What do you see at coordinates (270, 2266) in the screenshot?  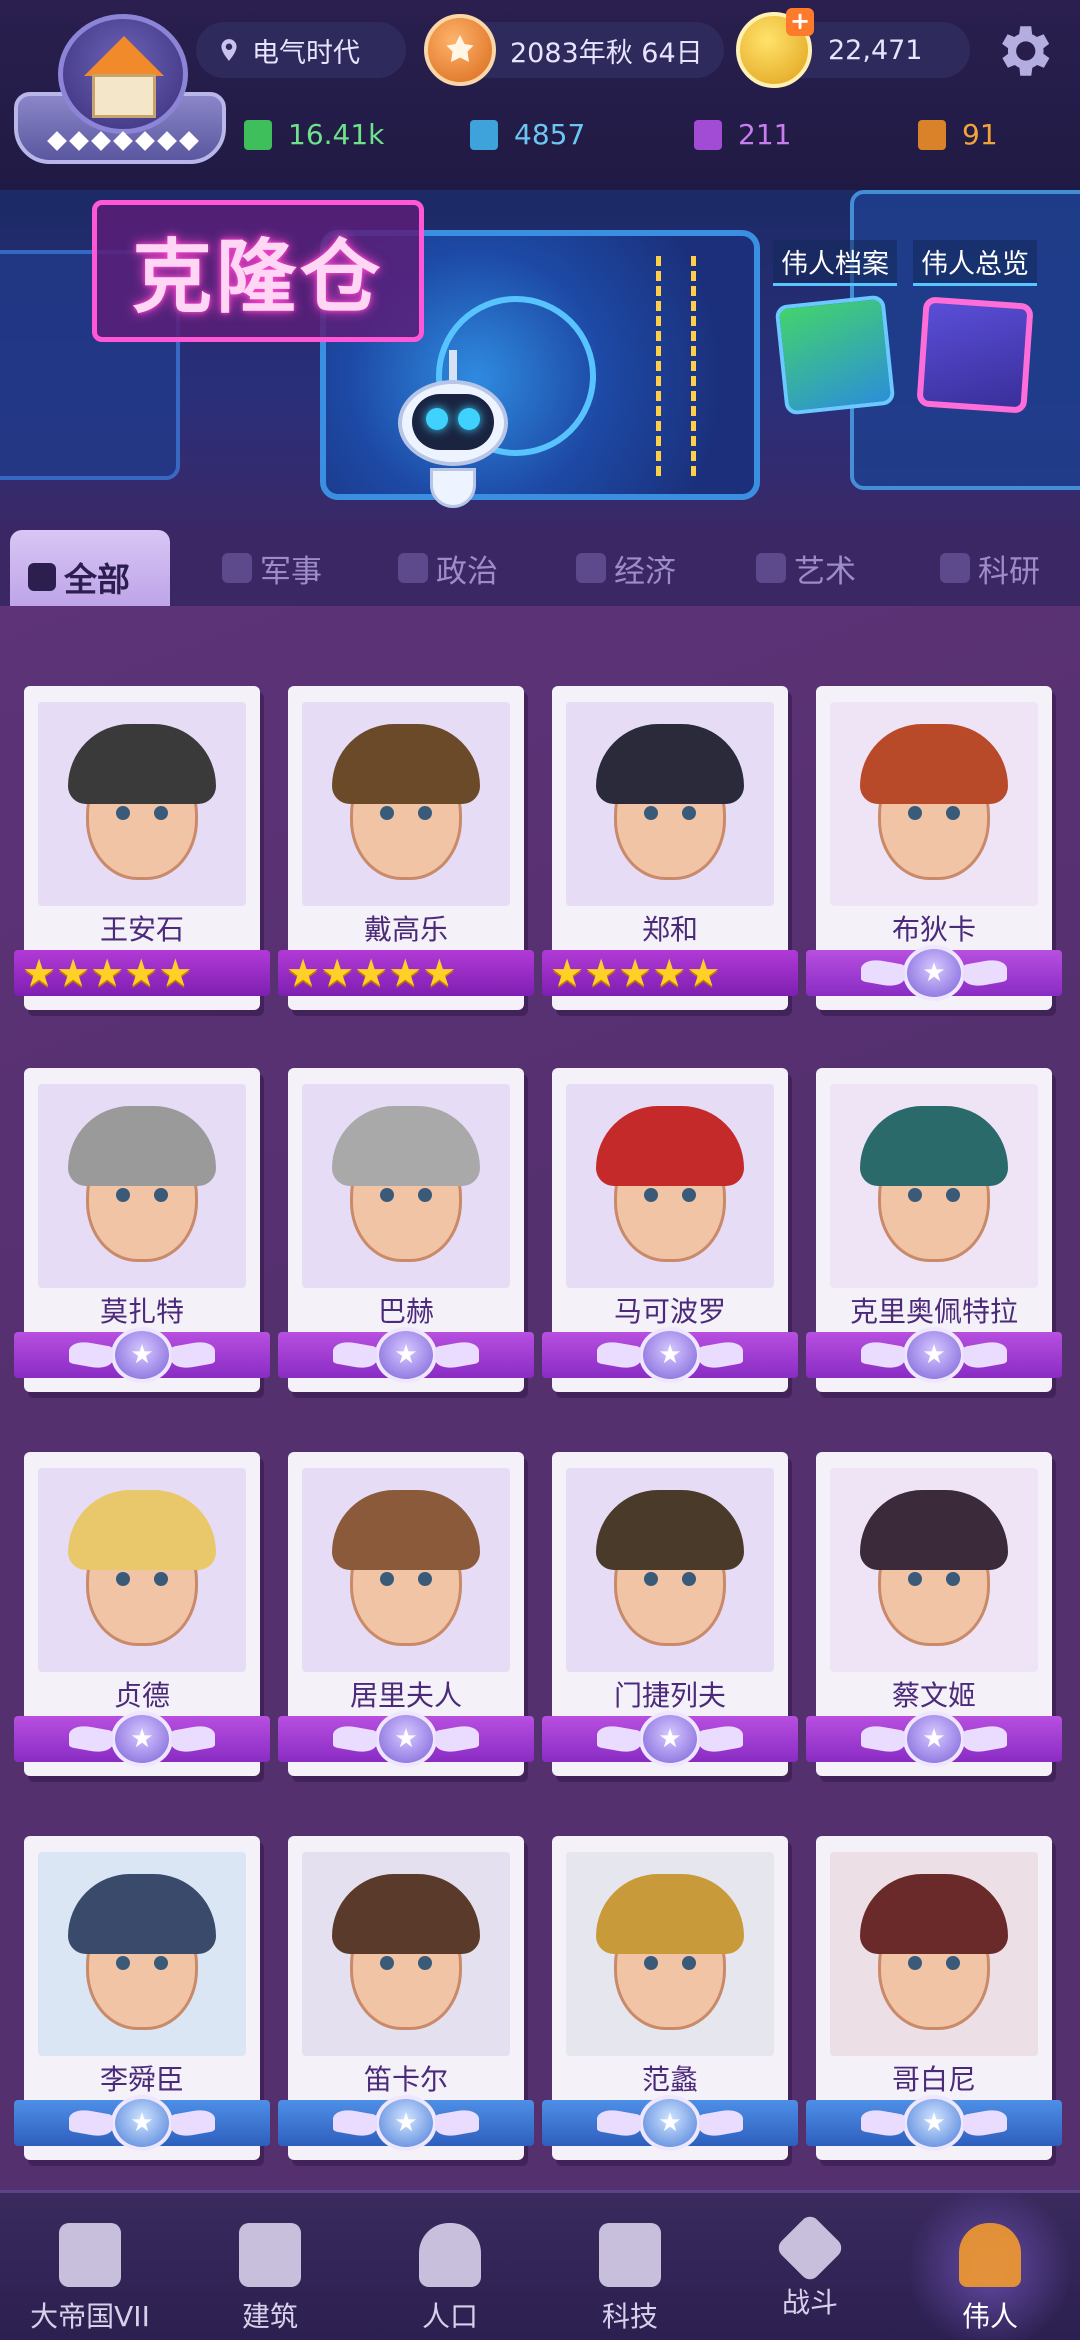 I see `nav-buildings: 建筑` at bounding box center [270, 2266].